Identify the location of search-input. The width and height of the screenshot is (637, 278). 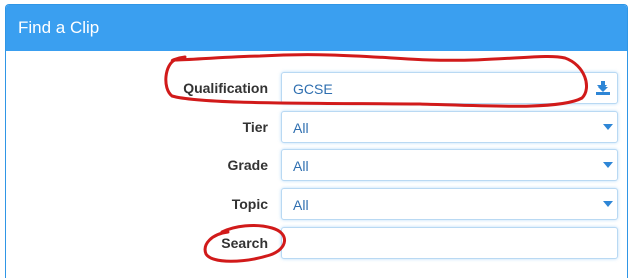
(449, 243).